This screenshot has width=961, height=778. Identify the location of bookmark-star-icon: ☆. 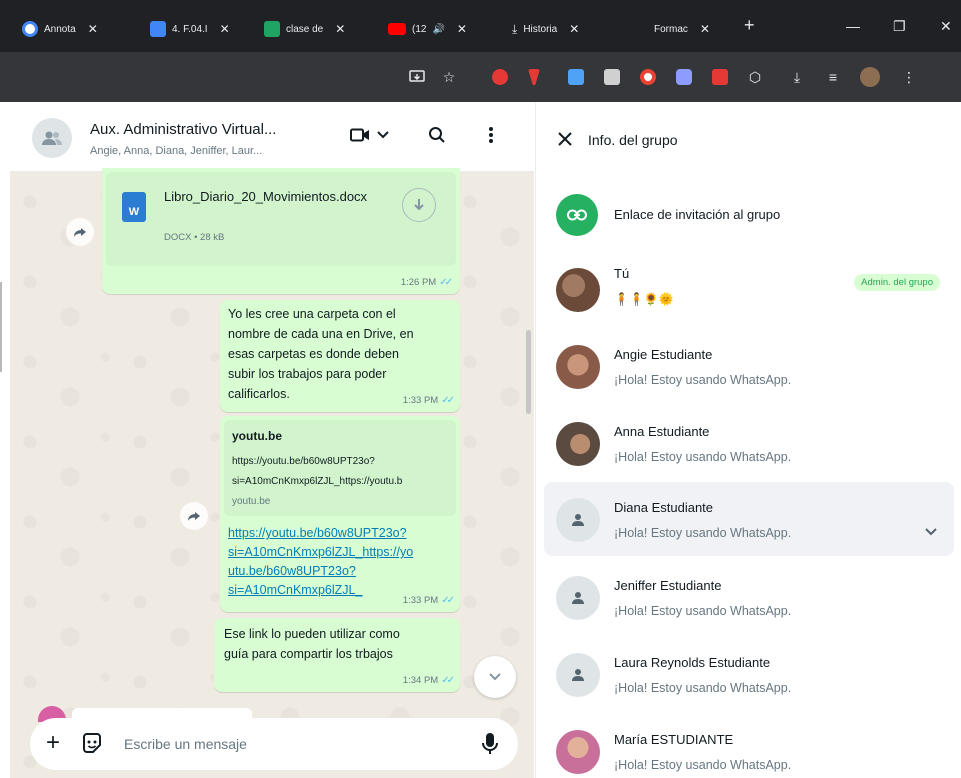
(449, 77).